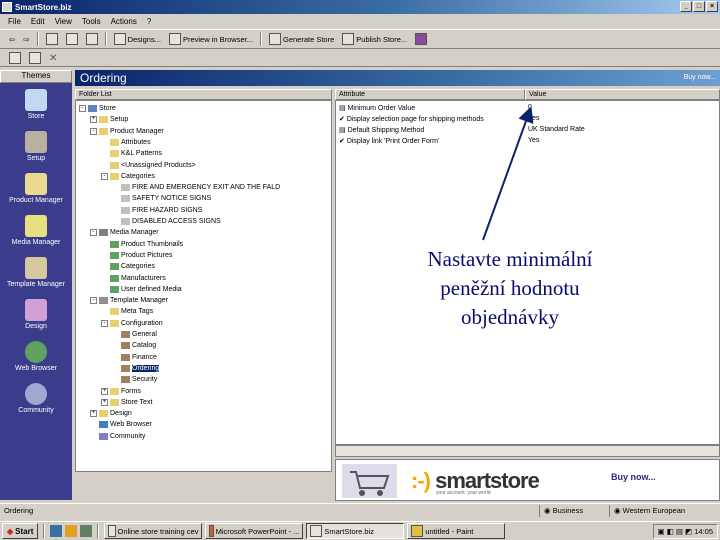  Describe the element at coordinates (36, 104) in the screenshot. I see `theme-store: Store` at that location.